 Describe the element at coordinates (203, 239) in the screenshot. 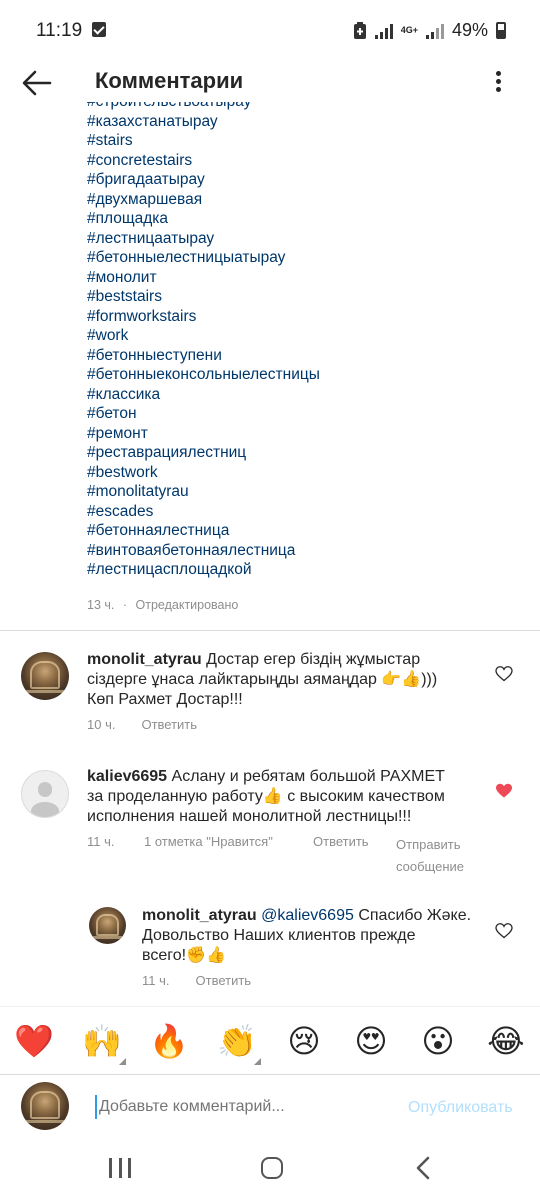

I see `hashtag-link: #лестницаатырау` at that location.